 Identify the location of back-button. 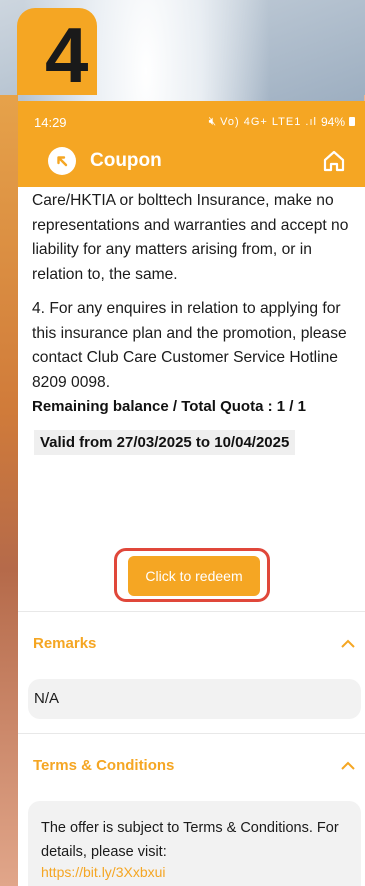
(62, 161).